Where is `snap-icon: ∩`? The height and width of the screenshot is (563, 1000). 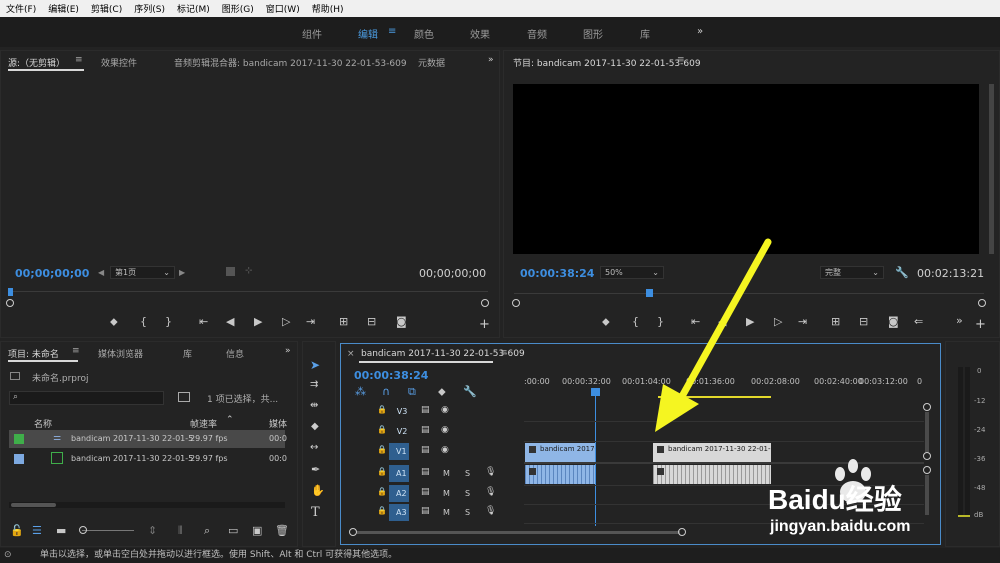
snap-icon: ∩ is located at coordinates (386, 392).